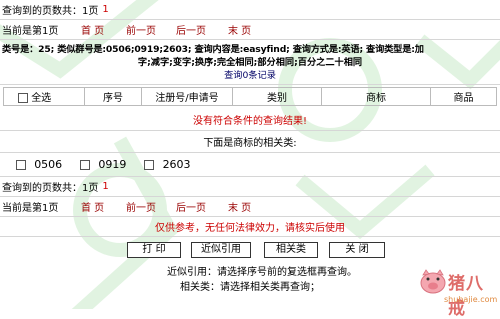  I want to click on disclaimer-text: 仅供参考，无任何法律效力，请核实后使用, so click(250, 228).